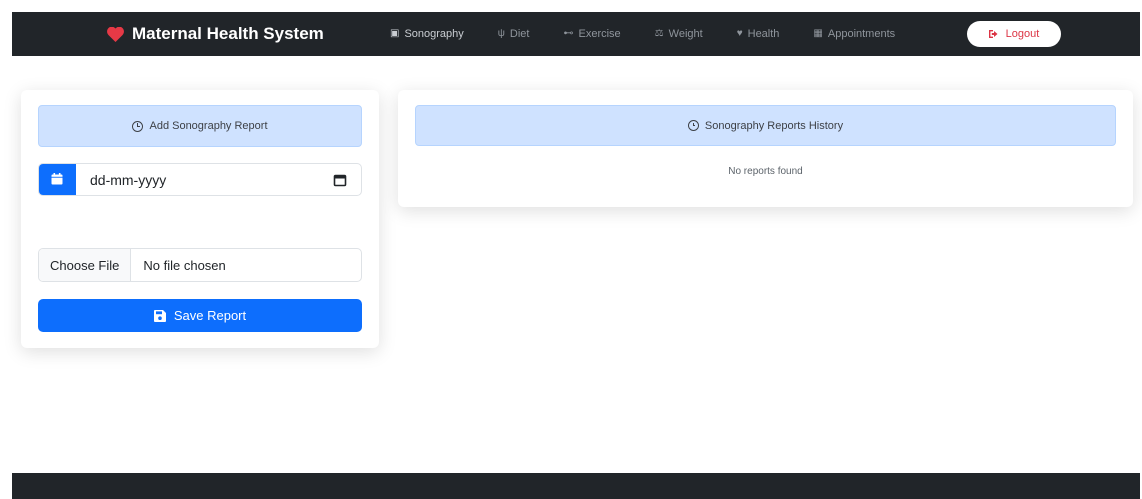  What do you see at coordinates (128, 179) in the screenshot?
I see `date-placeholder: dd-mm-yyyy` at bounding box center [128, 179].